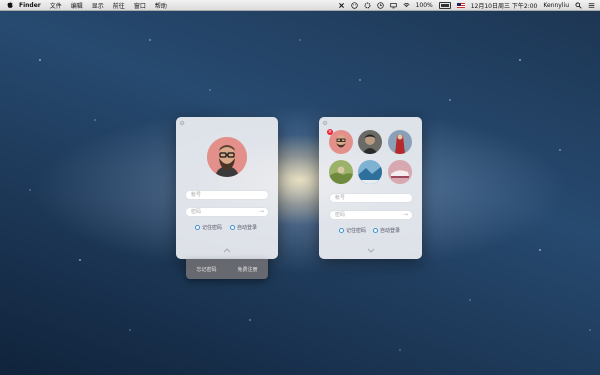  Describe the element at coordinates (370, 142) in the screenshot. I see `avatar-dark-figure` at that location.